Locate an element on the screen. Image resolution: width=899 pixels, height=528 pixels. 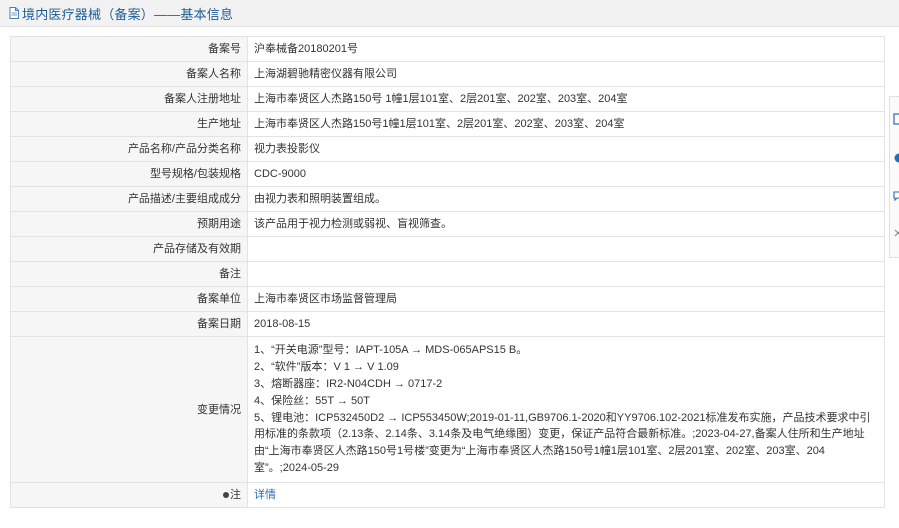
change-item: 3、熔断器座：IR2-N04CDH → 0717-2 is located at coordinates (348, 383).